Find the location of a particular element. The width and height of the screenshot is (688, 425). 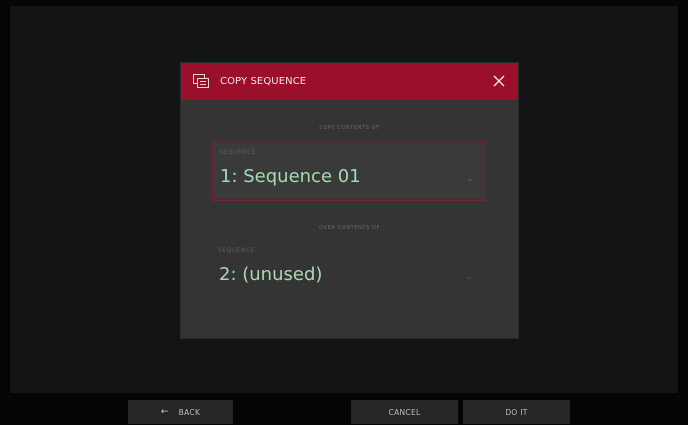

dialog-header: COPY SEQUENCE is located at coordinates (349, 81).